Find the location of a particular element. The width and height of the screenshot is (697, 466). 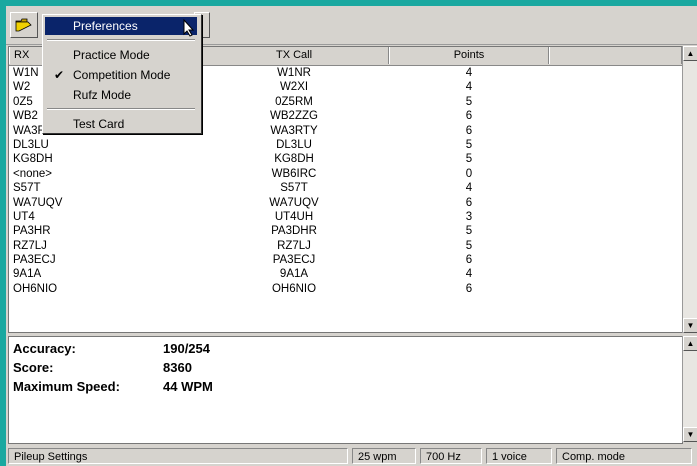

tx-call-cell: KG8DH is located at coordinates (294, 159).